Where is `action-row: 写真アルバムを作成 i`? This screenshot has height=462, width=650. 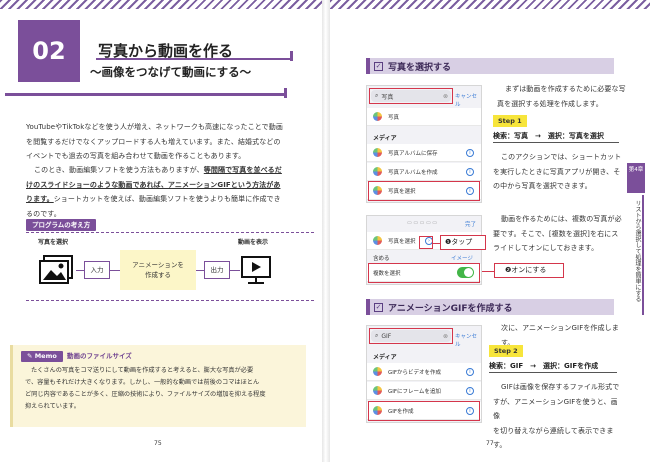
action-row: 写真アルバムを作成 i is located at coordinates (424, 172).